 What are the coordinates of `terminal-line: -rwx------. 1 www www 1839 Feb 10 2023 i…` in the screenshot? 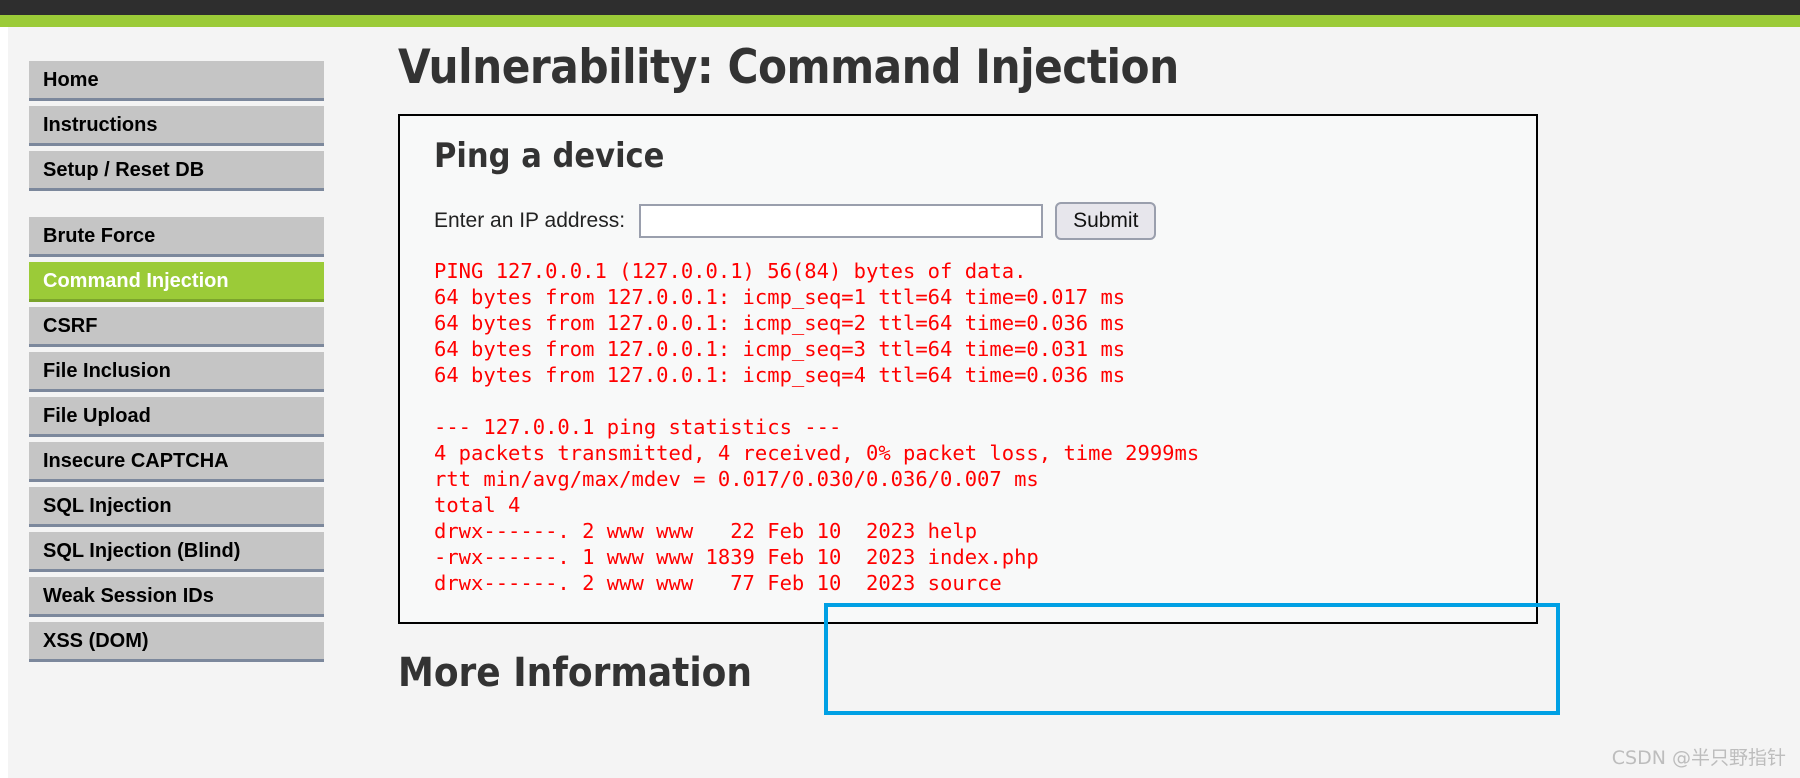 It's located at (736, 557).